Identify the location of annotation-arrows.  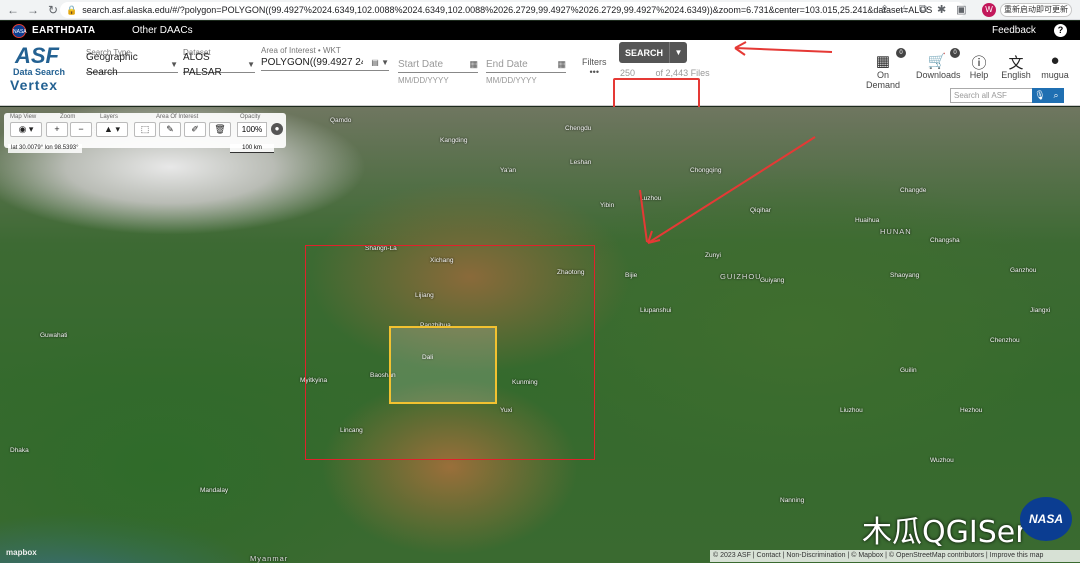
(736, 142).